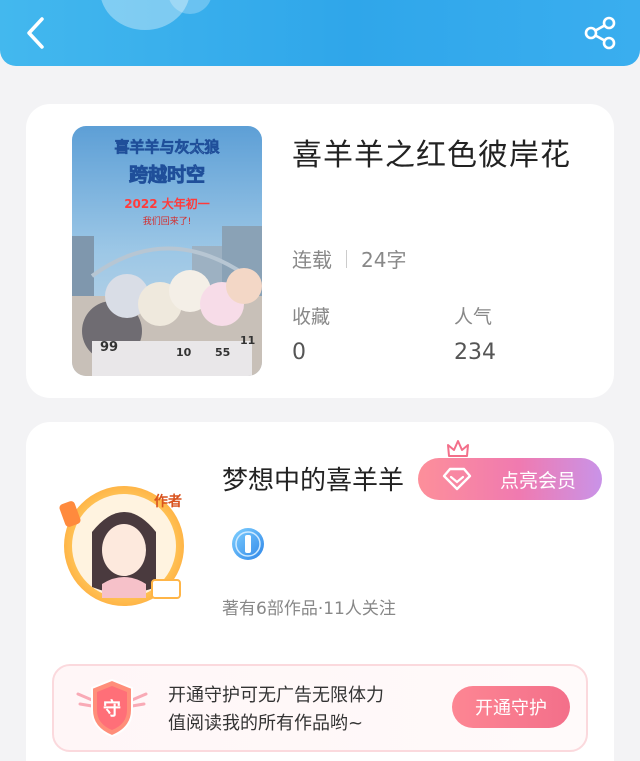 The height and width of the screenshot is (761, 640). I want to click on back-button, so click(36, 33).